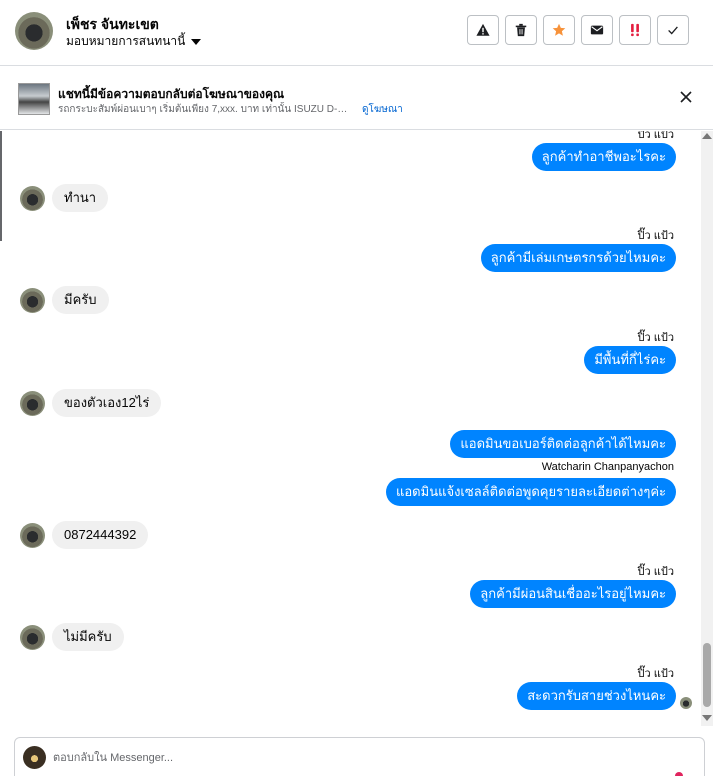 The width and height of the screenshot is (713, 776). Describe the element at coordinates (80, 300) in the screenshot. I see `incoming-message: มีครับ` at that location.